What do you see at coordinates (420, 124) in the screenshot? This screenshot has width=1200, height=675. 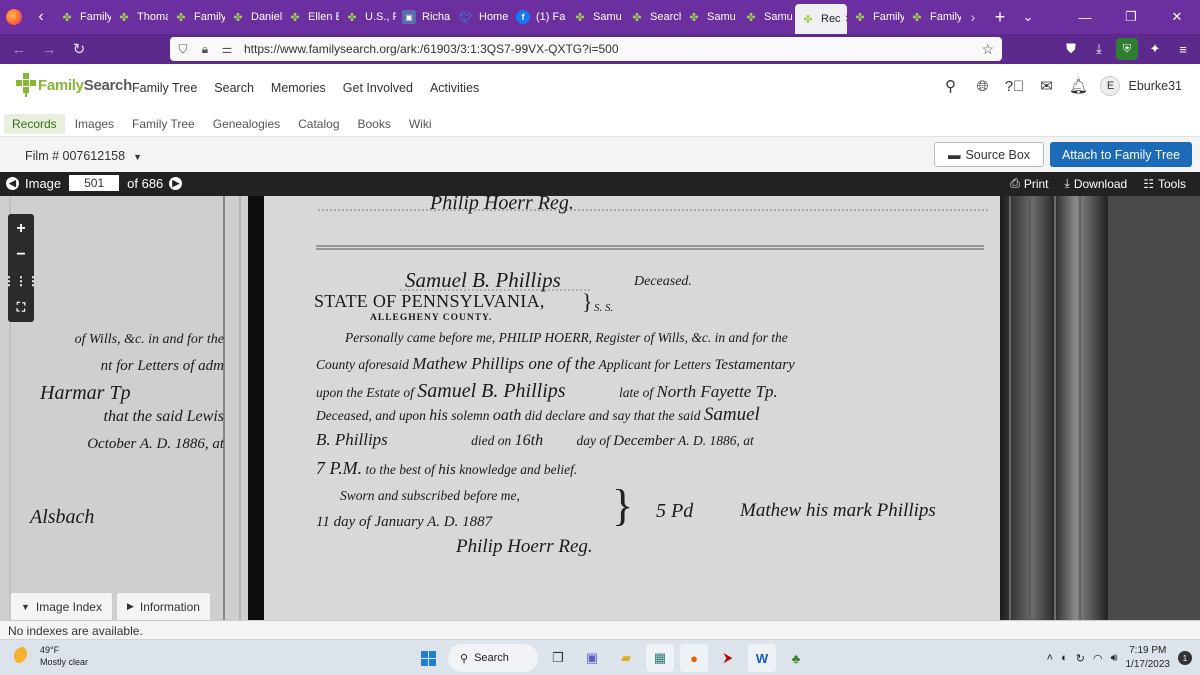 I see `subnav-item-wiki: Wiki` at bounding box center [420, 124].